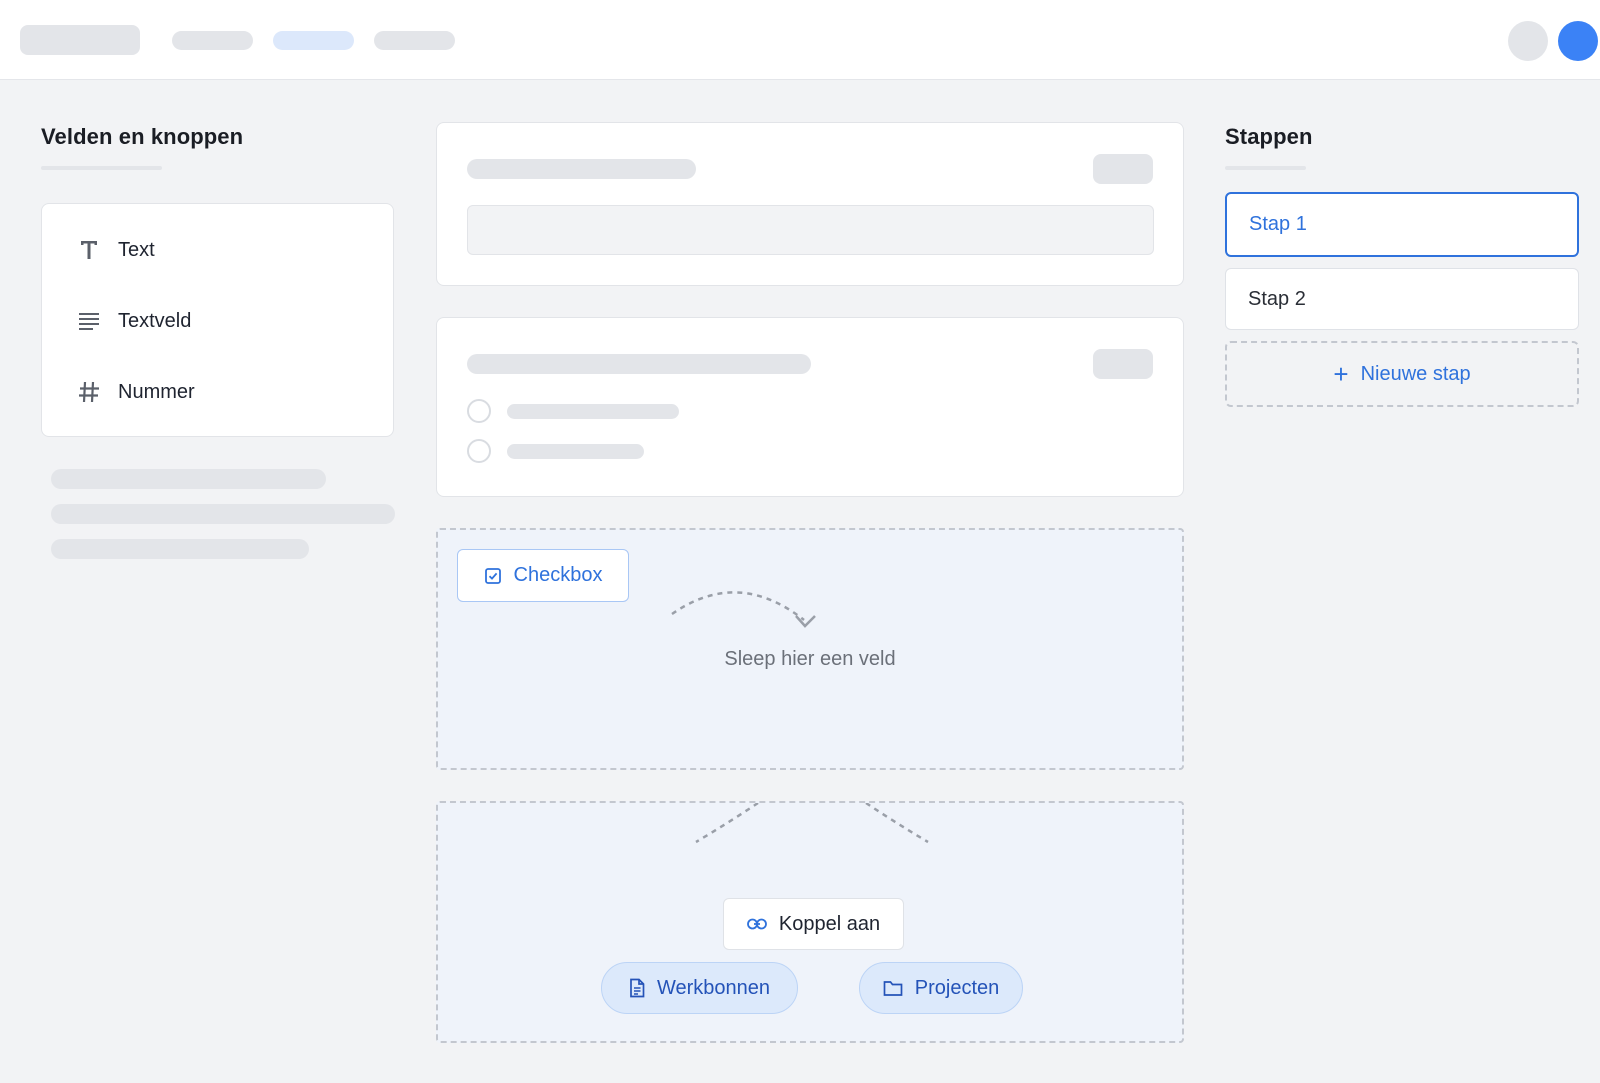  I want to click on drag-arrow-icon, so click(743, 609).